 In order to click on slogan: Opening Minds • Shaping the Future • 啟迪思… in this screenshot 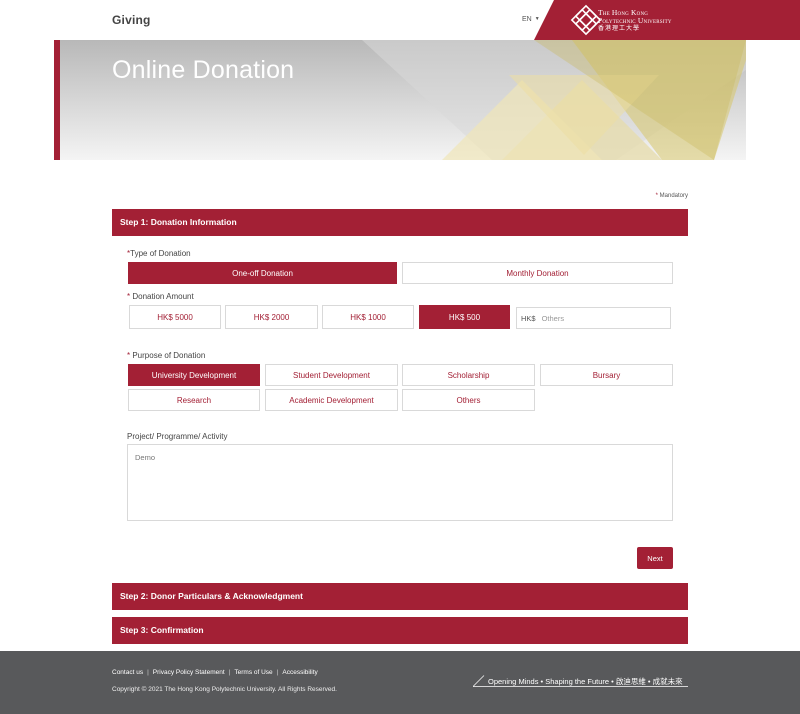, I will do `click(580, 681)`.